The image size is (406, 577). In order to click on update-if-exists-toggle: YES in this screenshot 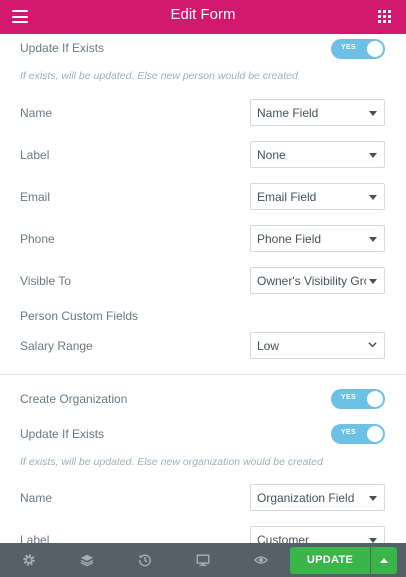, I will do `click(358, 49)`.